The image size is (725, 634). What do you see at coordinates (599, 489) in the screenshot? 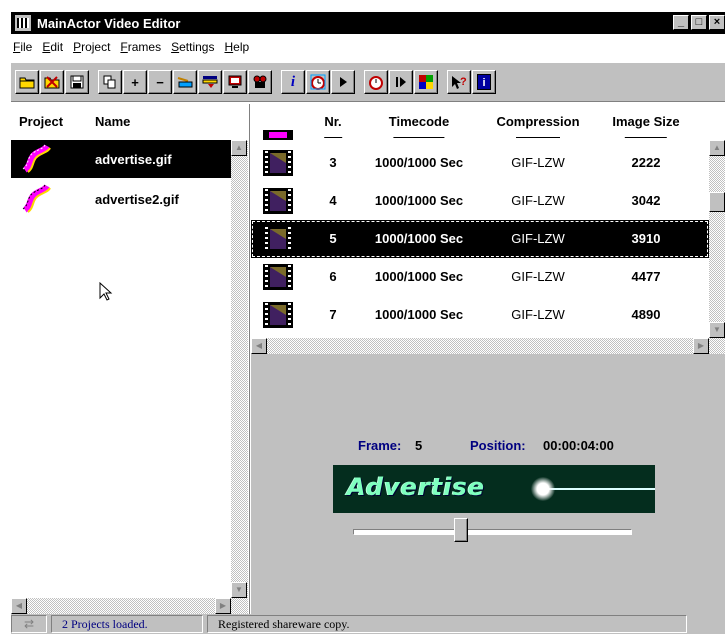
I see `lens-flare-line` at bounding box center [599, 489].